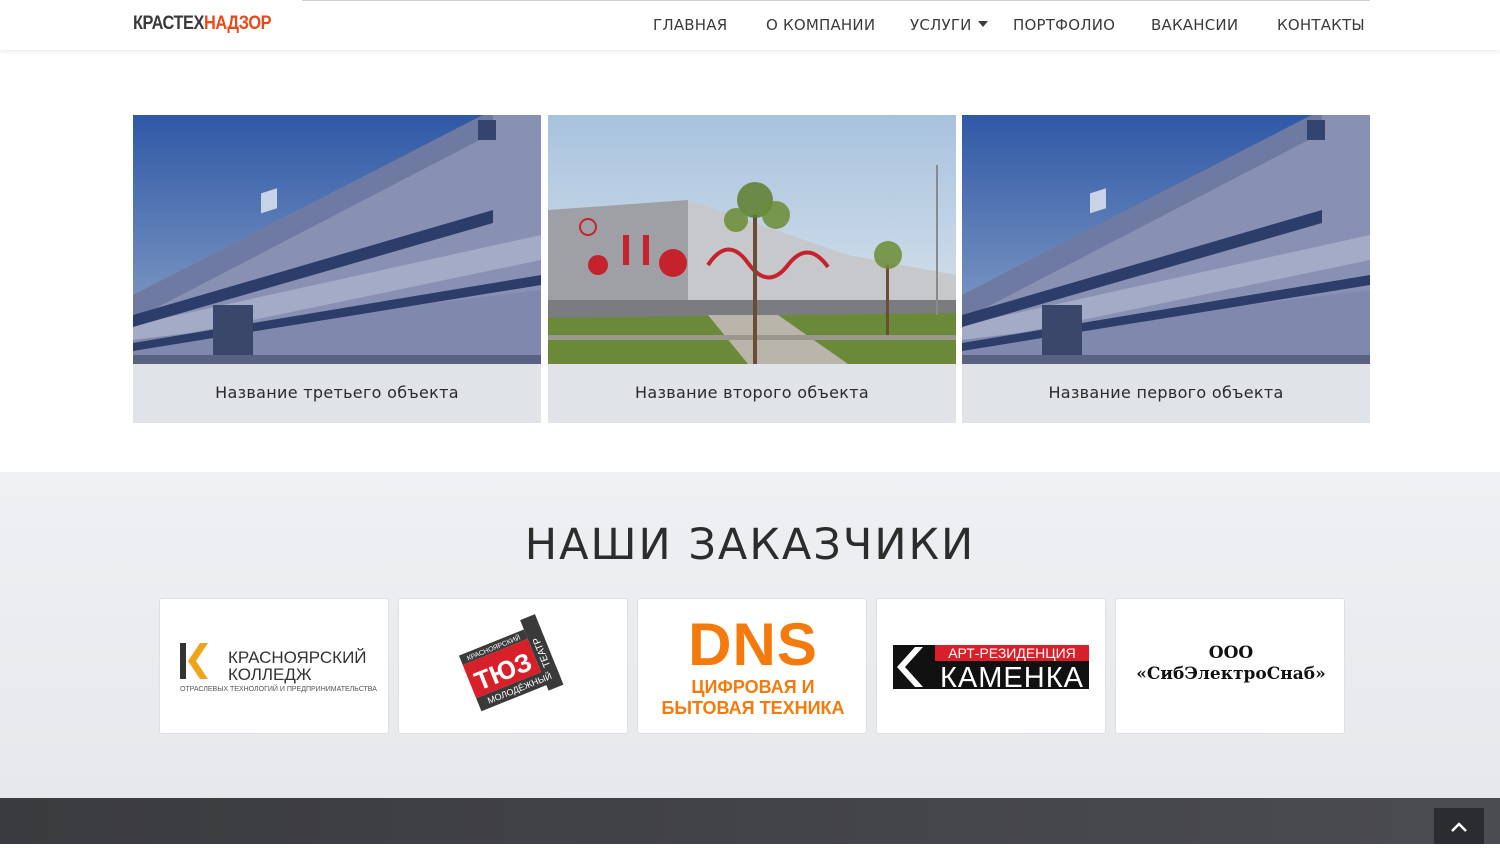  I want to click on kamenka-name: КАМЕНКА, so click(1012, 678).